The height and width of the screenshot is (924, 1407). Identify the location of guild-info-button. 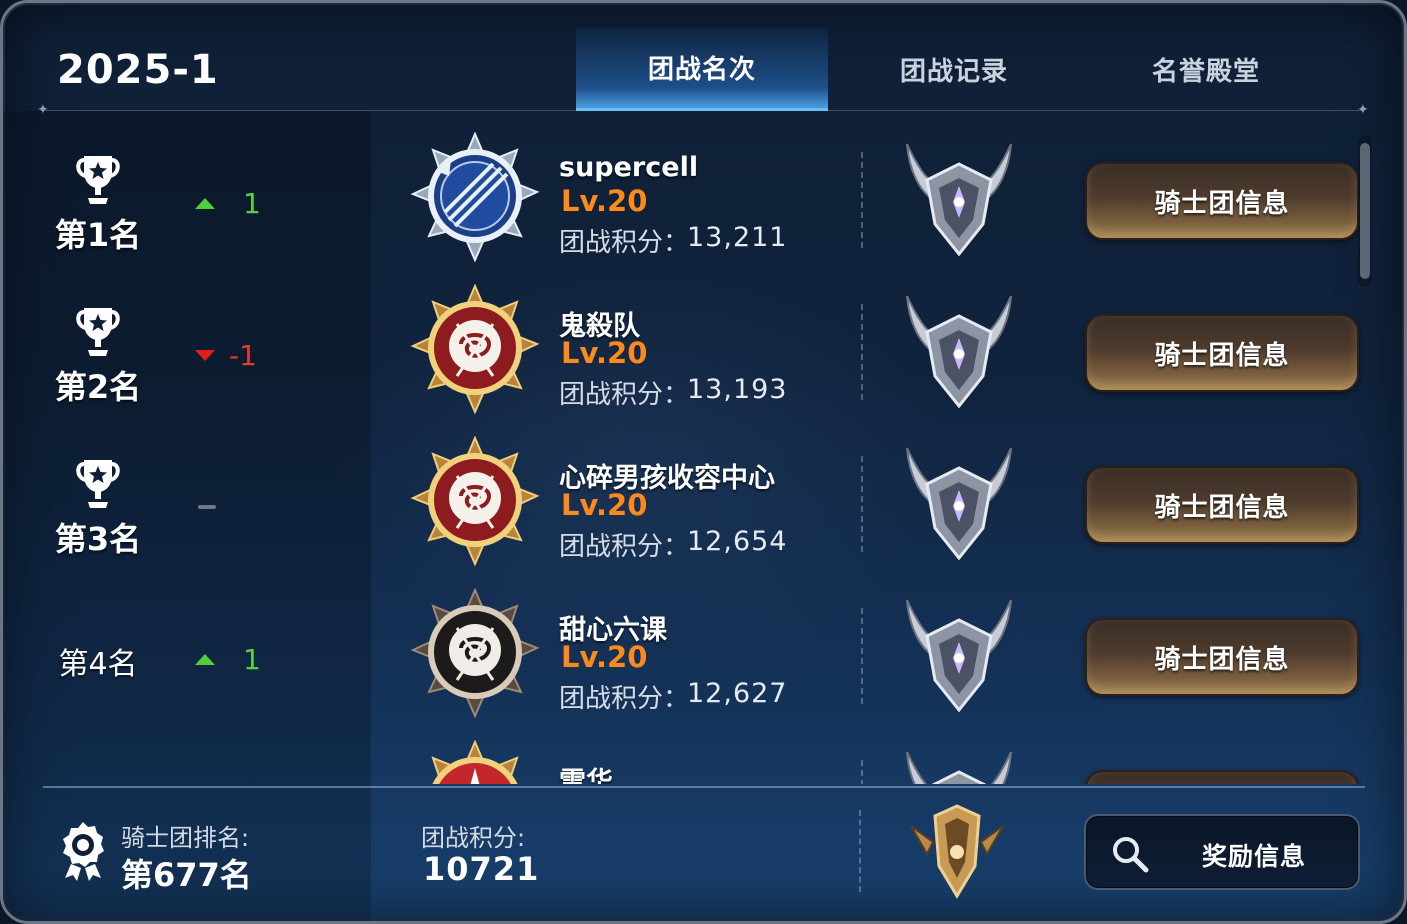
(1222, 777).